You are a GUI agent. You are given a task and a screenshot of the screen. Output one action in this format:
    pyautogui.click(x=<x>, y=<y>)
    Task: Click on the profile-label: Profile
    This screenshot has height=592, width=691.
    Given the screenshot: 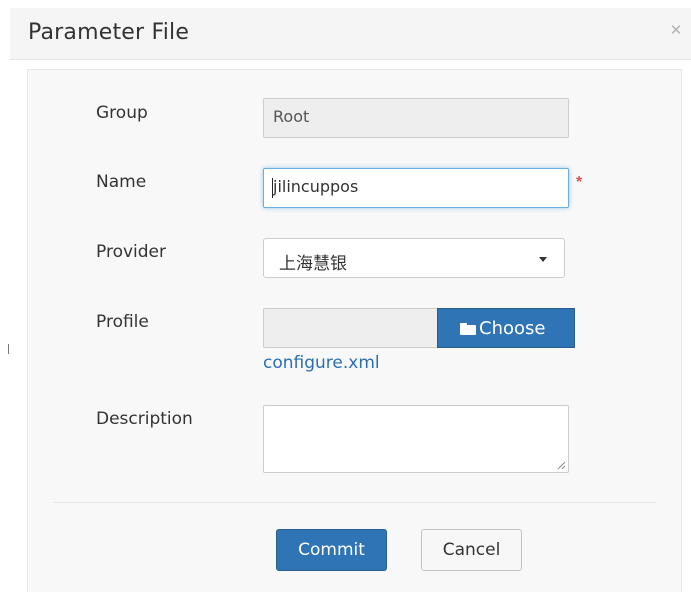 What is the action you would take?
    pyautogui.click(x=122, y=322)
    